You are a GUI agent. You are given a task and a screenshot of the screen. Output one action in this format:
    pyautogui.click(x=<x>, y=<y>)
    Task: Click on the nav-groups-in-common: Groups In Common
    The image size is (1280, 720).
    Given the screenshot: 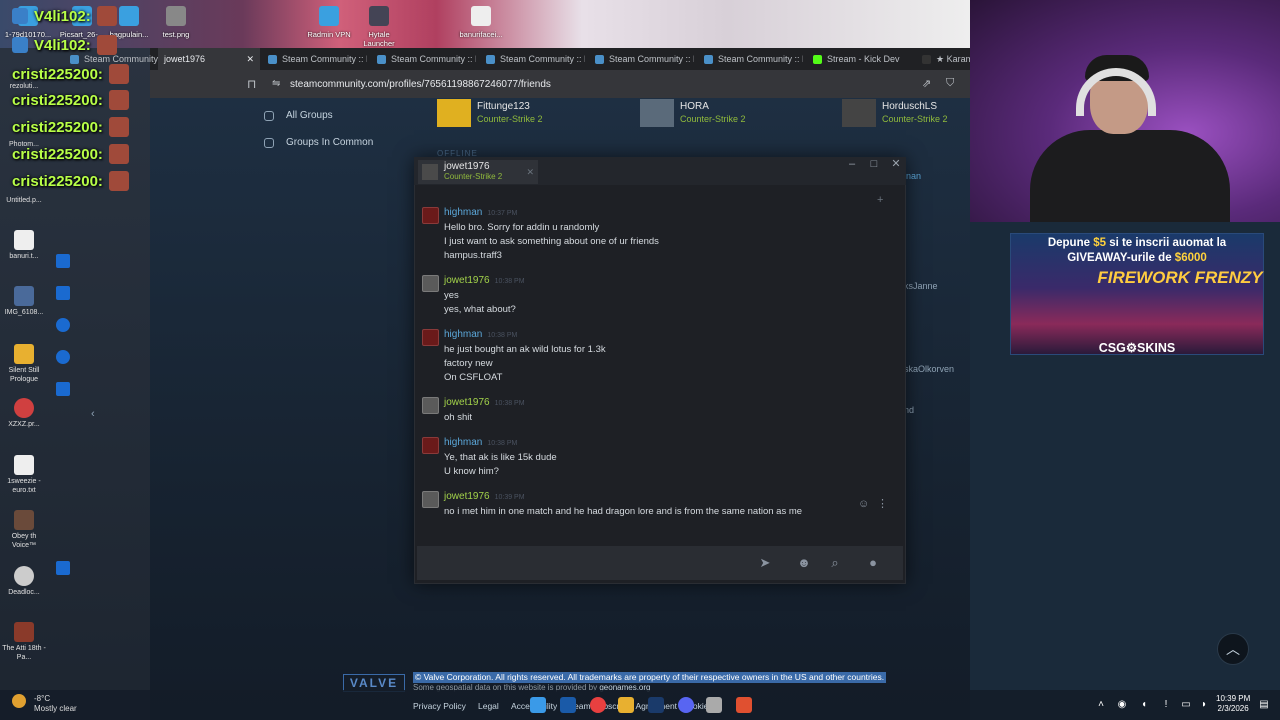 What is the action you would take?
    pyautogui.click(x=318, y=142)
    